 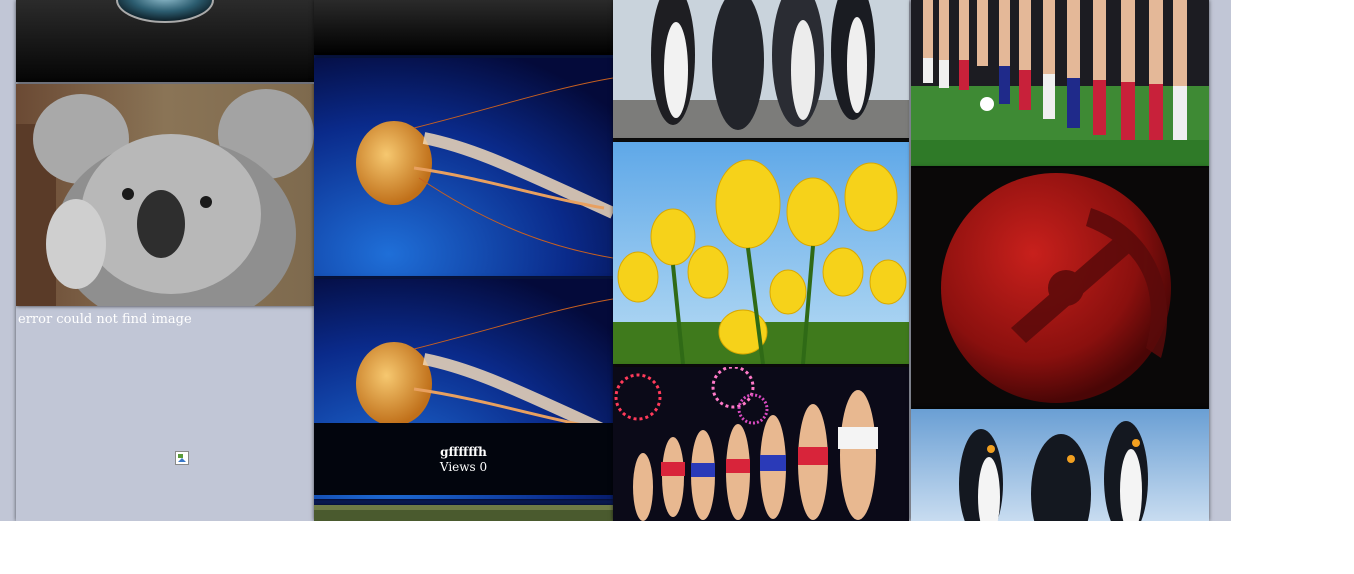 What do you see at coordinates (761, 444) in the screenshot?
I see `gallery-tile-fireworks` at bounding box center [761, 444].